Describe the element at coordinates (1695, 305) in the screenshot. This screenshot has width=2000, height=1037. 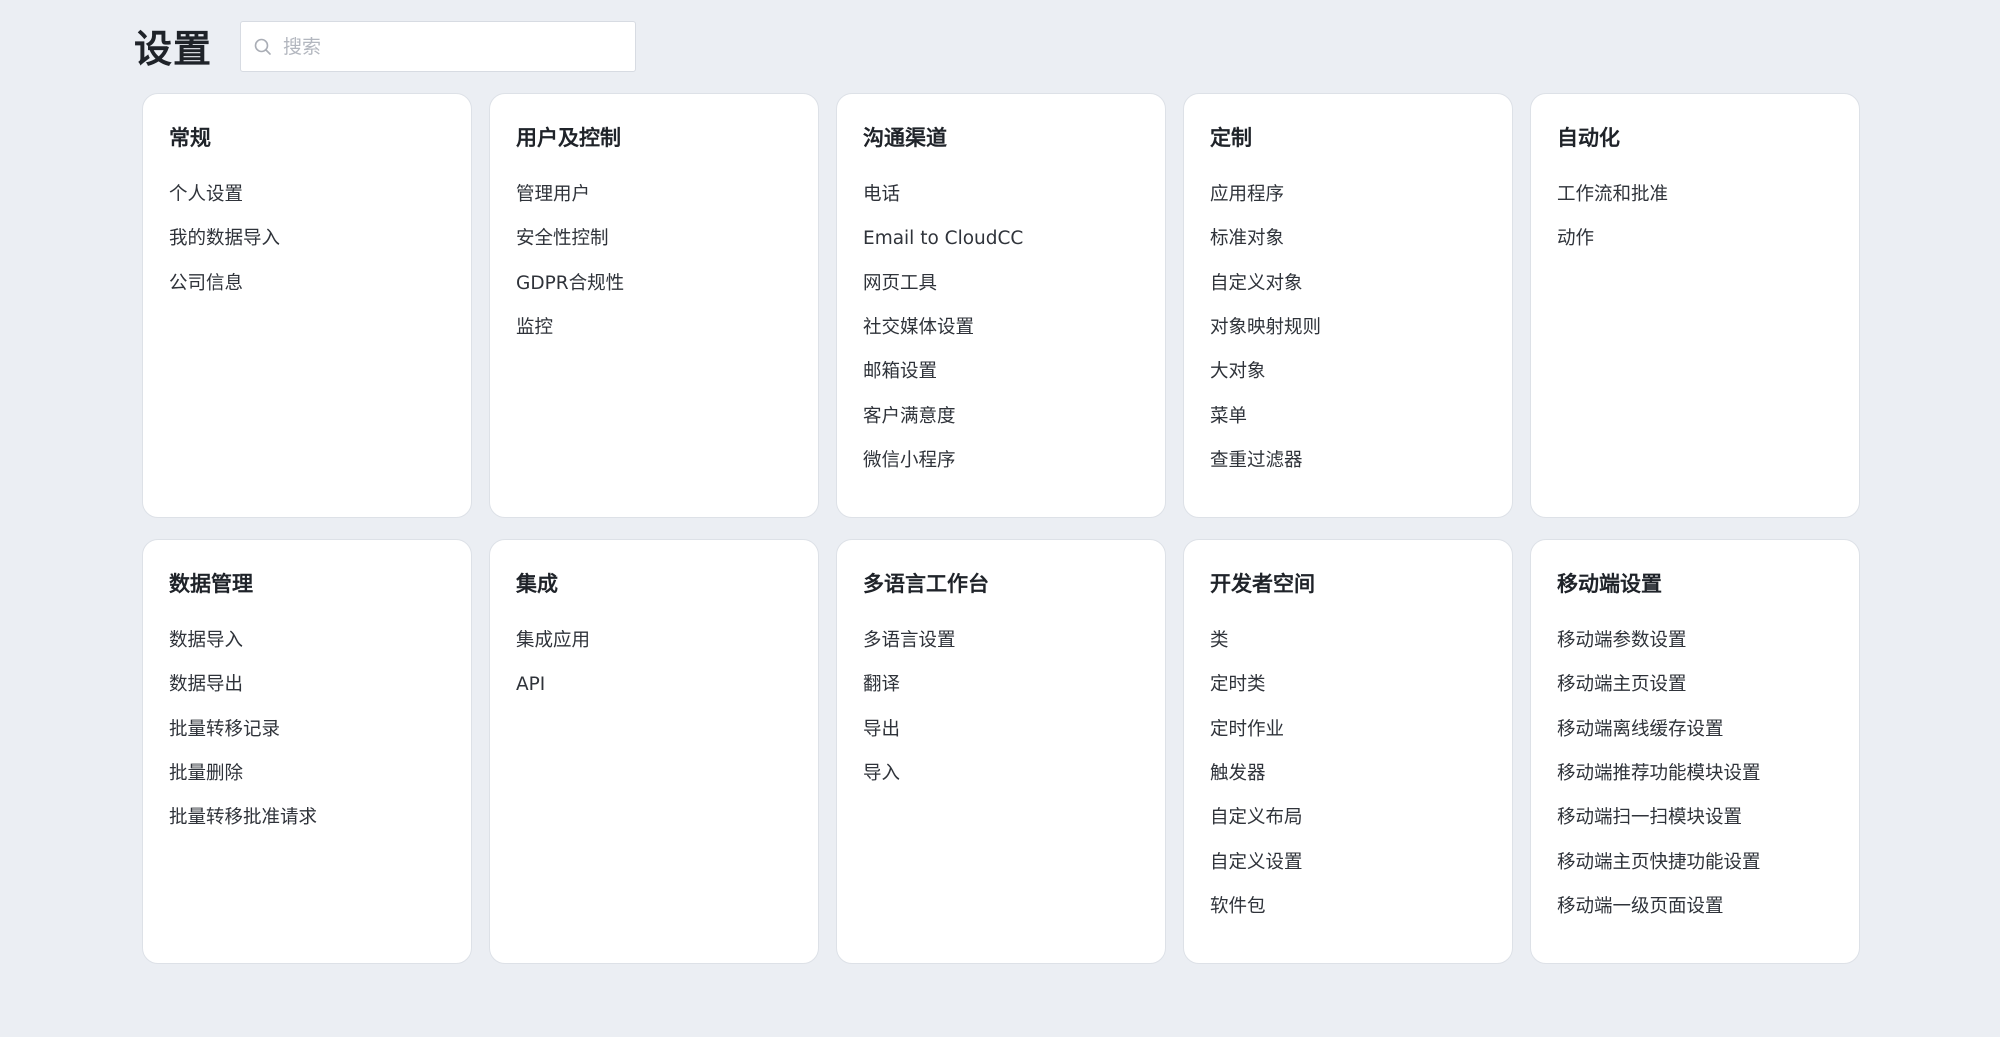
I see `card-automation: 自动化 工作流和批准 动作` at that location.